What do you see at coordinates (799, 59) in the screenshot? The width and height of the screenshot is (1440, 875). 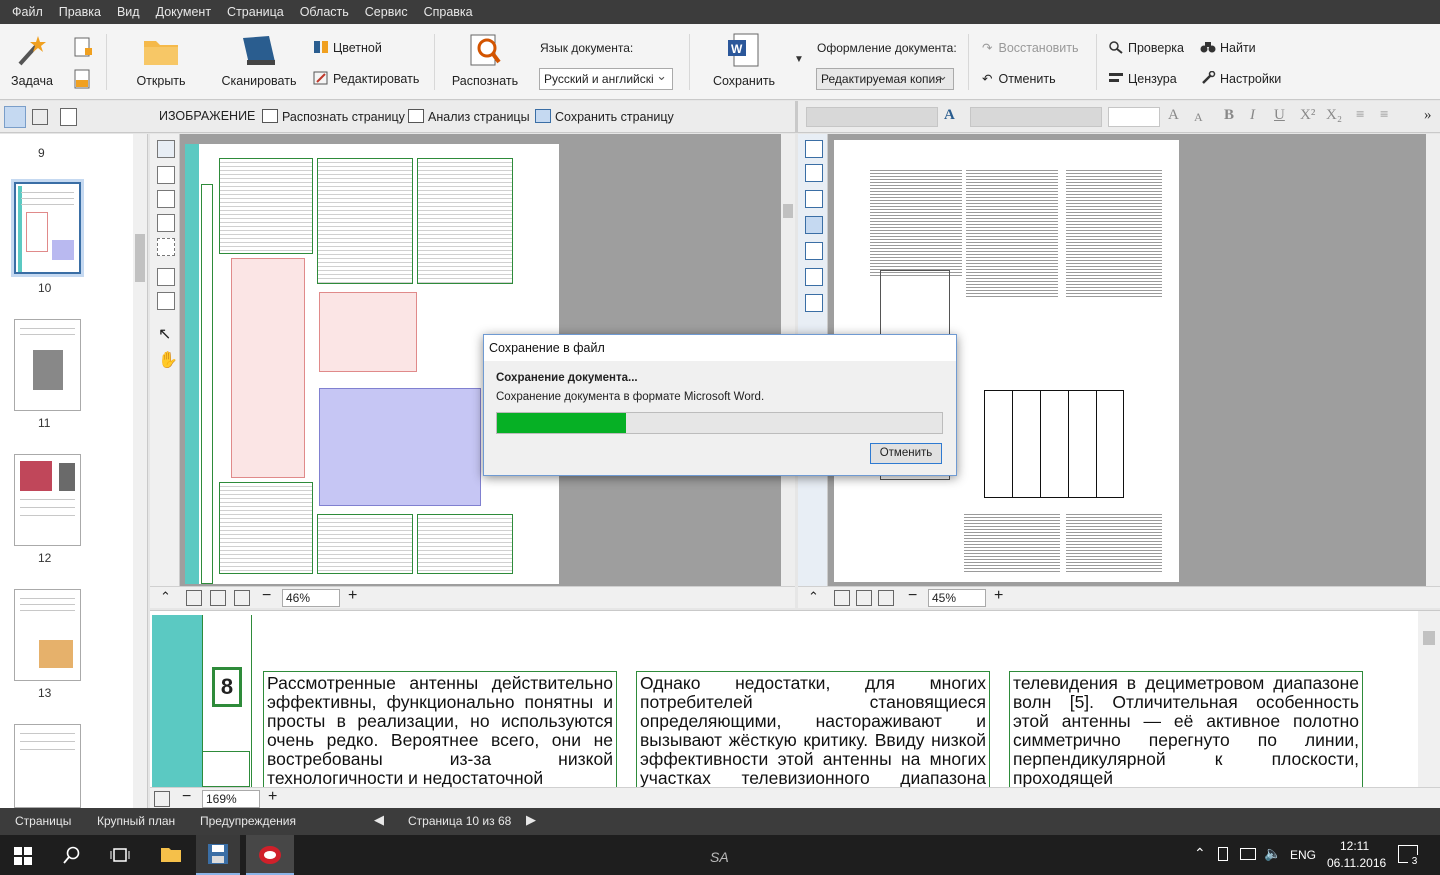 I see `save-options-dropdown-icon: ▼` at bounding box center [799, 59].